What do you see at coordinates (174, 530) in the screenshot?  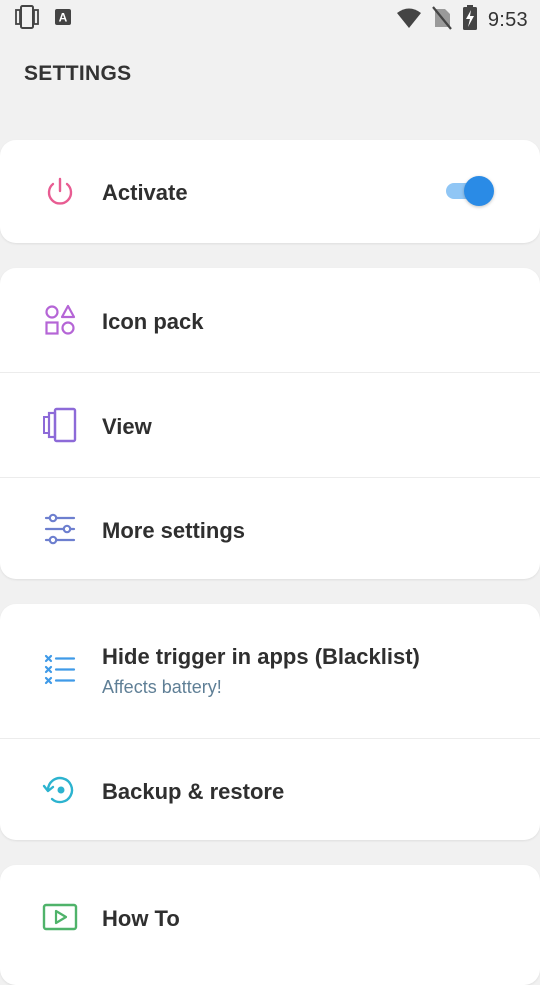 I see `settings-item-label: More settings` at bounding box center [174, 530].